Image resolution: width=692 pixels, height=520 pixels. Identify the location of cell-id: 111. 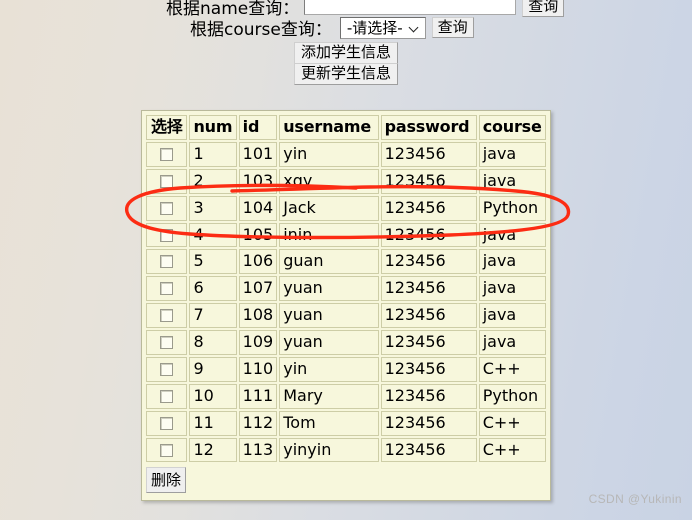
(258, 396).